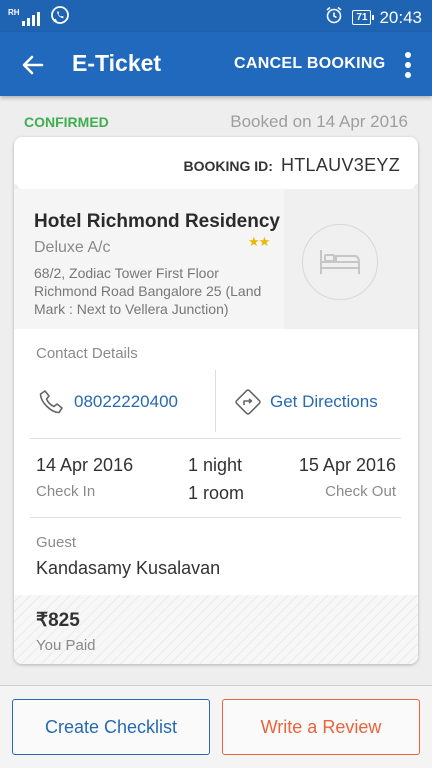 The height and width of the screenshot is (768, 432). What do you see at coordinates (66, 645) in the screenshot?
I see `amount-paid-label: You Paid` at bounding box center [66, 645].